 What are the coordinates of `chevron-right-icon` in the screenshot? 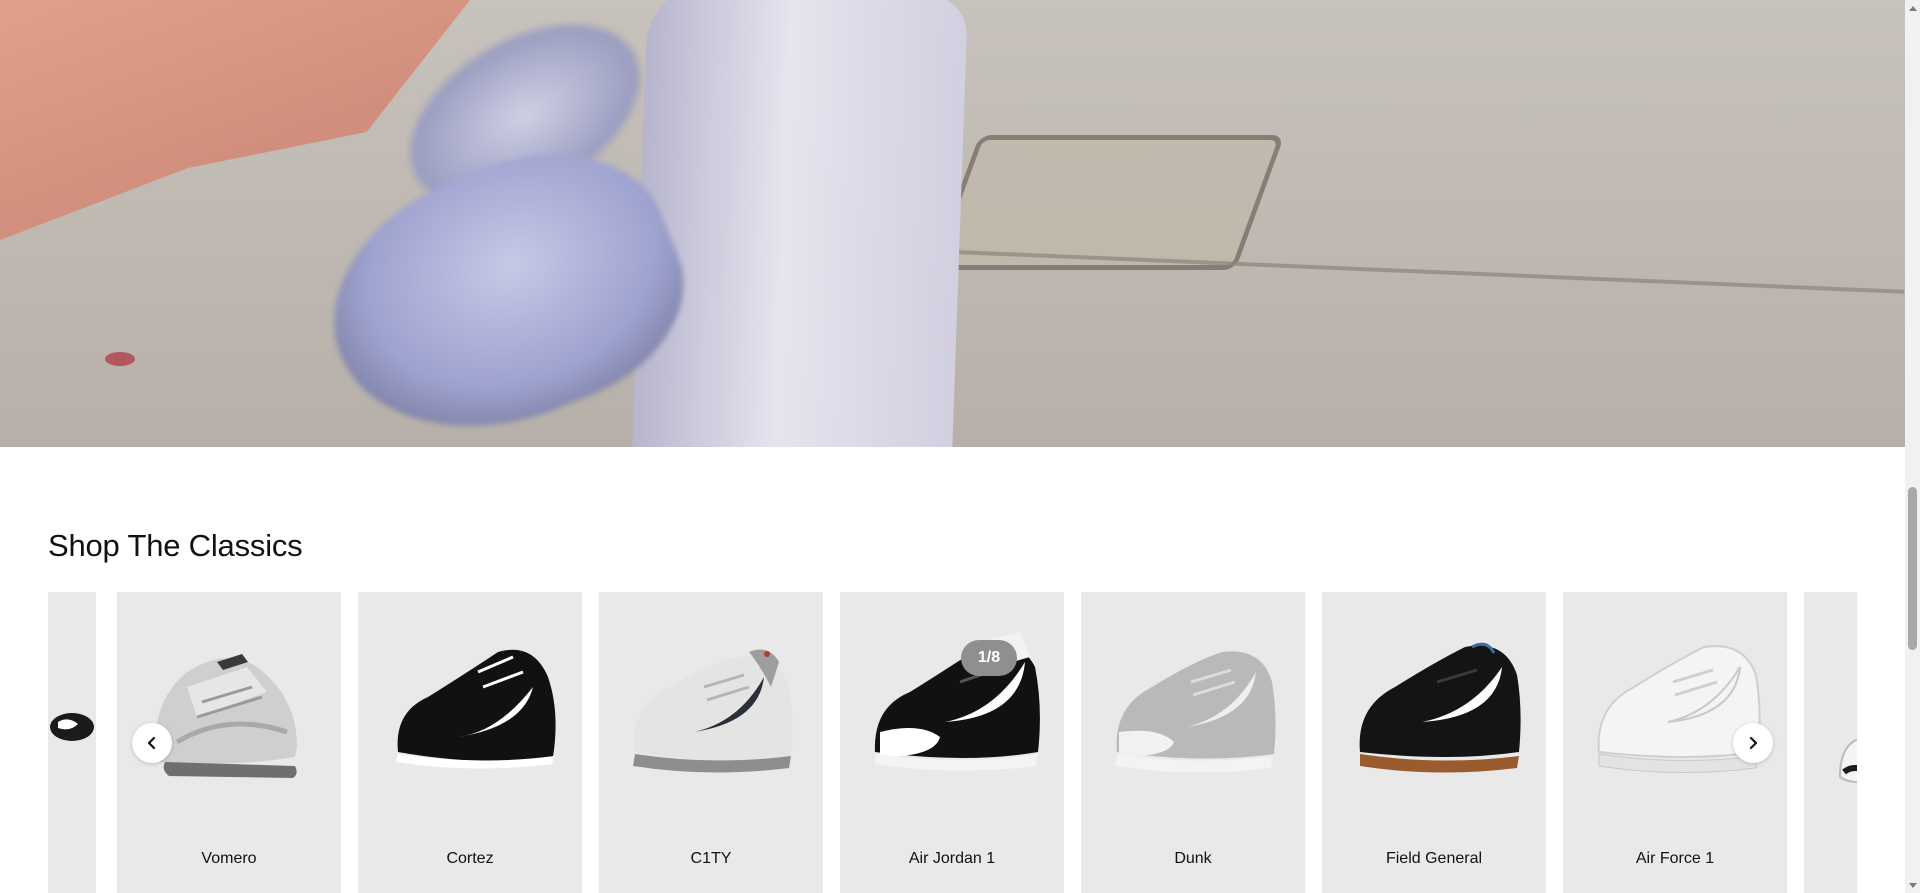 It's located at (1753, 743).